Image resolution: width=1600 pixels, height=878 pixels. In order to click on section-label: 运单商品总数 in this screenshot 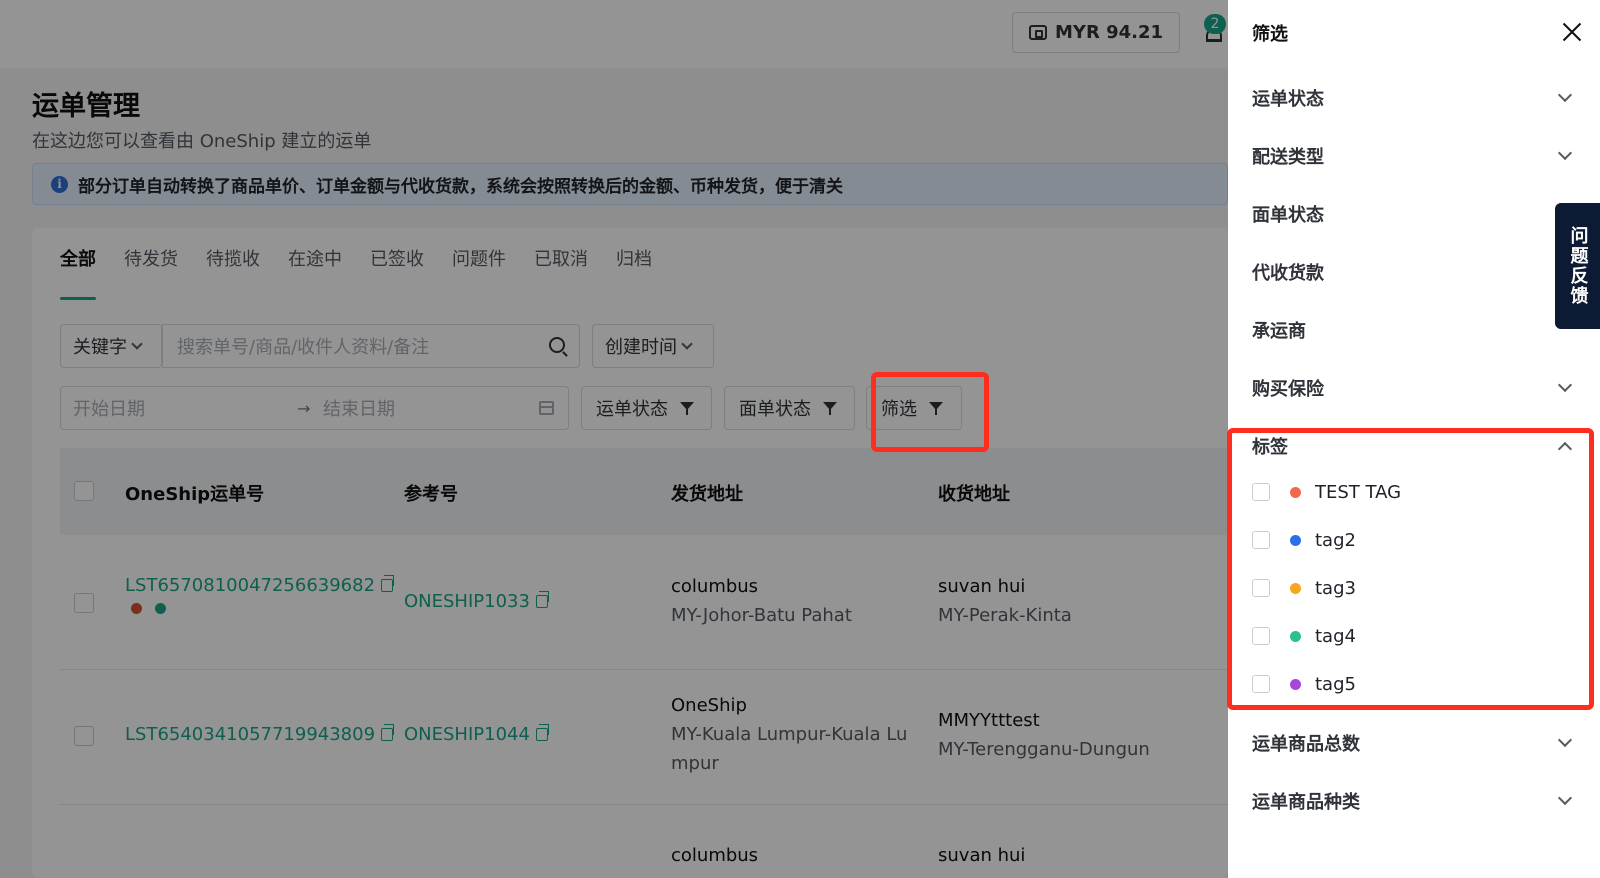, I will do `click(1306, 744)`.